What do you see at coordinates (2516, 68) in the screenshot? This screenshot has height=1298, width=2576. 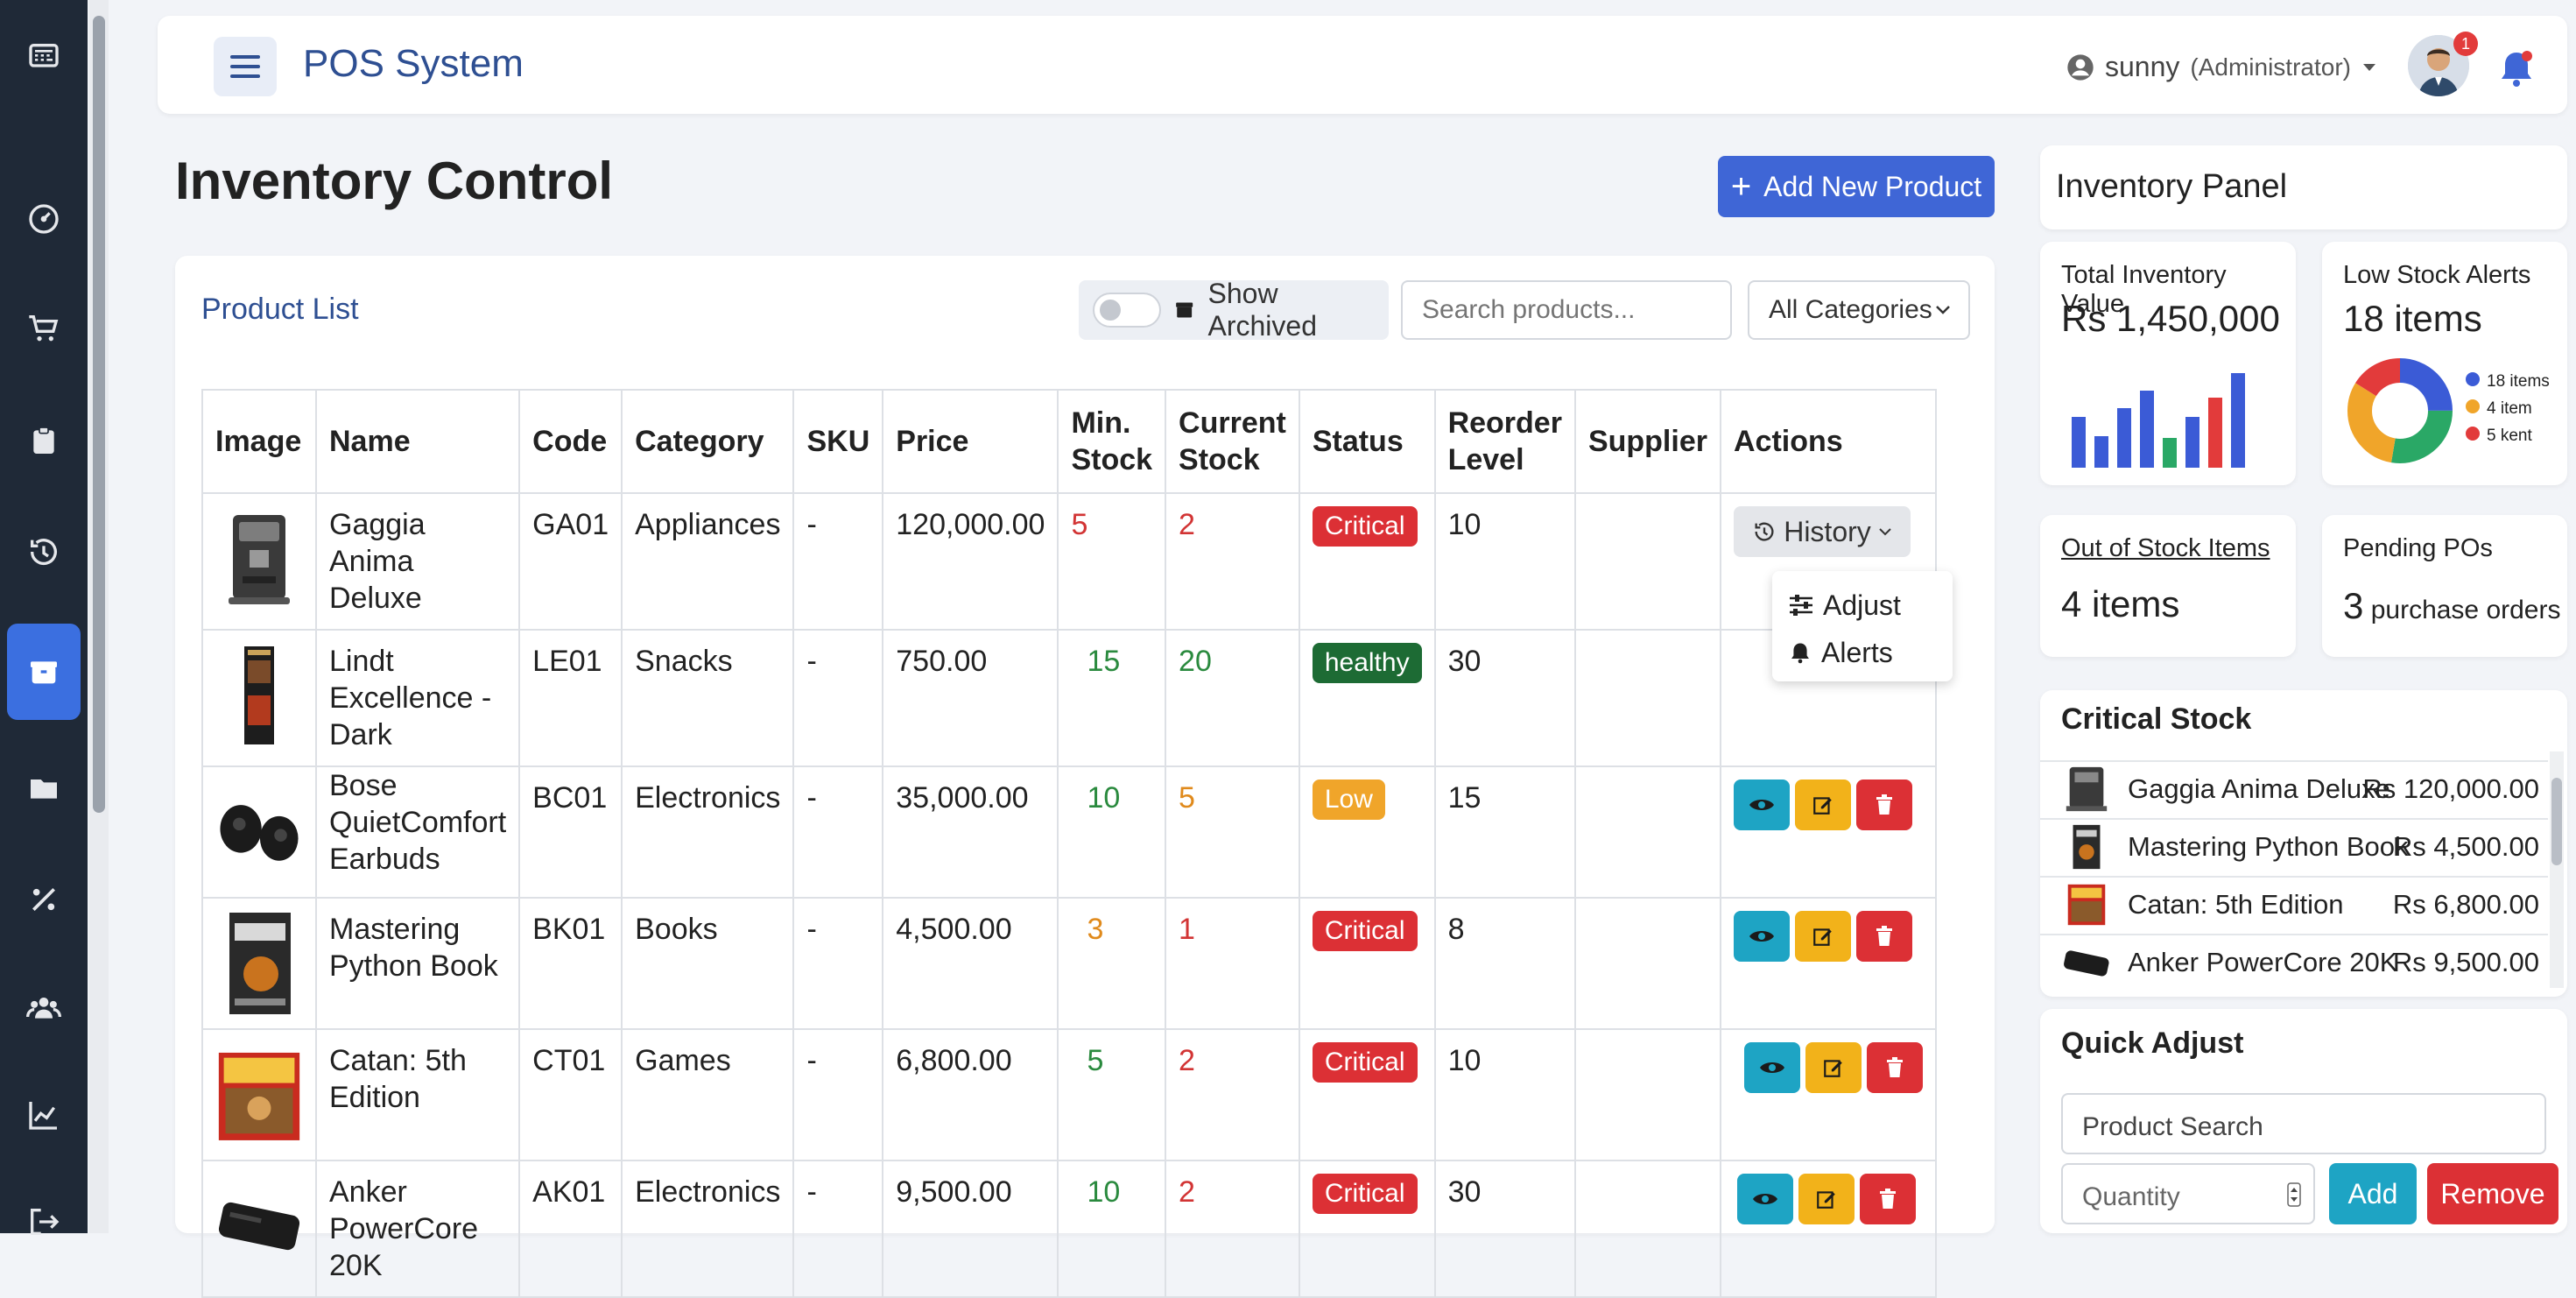 I see `bell-icon` at bounding box center [2516, 68].